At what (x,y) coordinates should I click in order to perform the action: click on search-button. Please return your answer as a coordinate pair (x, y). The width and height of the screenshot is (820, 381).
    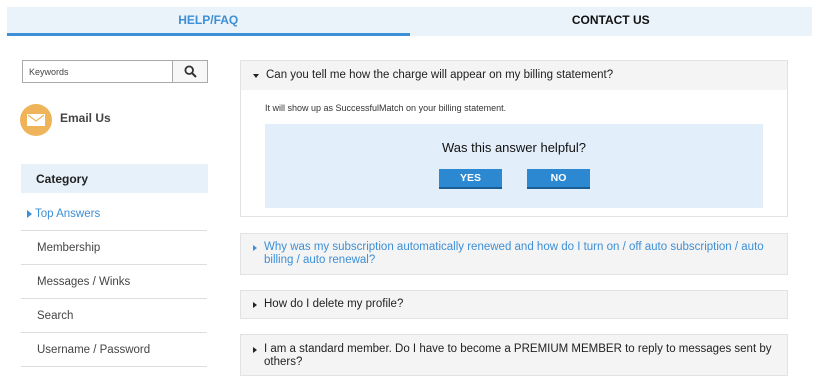
    Looking at the image, I should click on (190, 71).